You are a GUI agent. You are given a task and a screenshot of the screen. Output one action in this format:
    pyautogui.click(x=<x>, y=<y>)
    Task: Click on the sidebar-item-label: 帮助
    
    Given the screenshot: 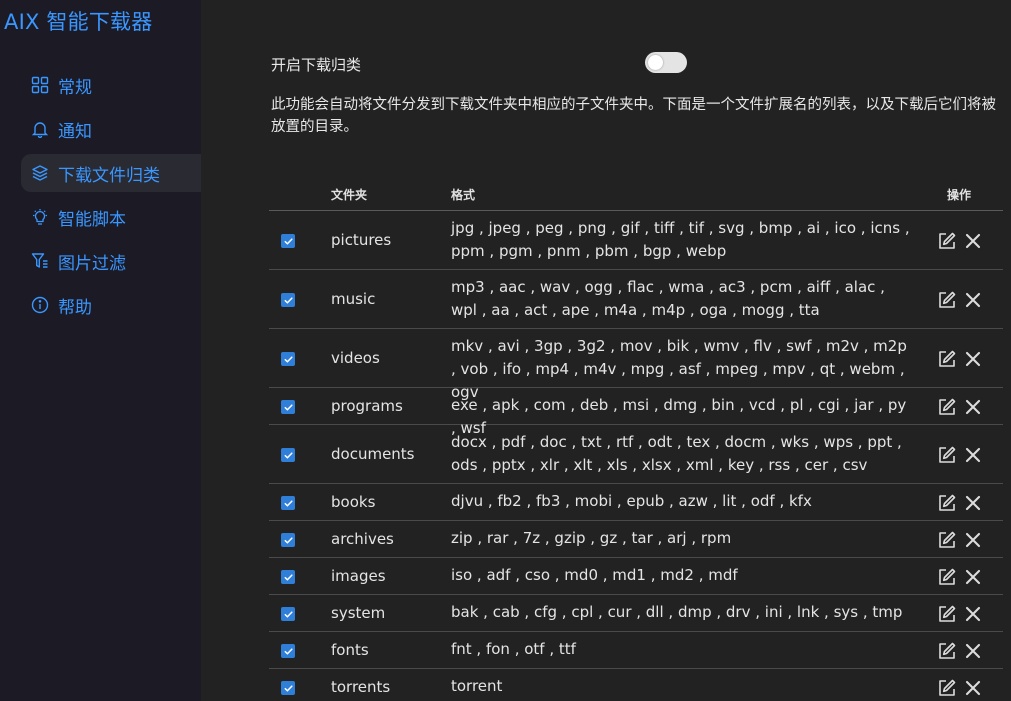 What is the action you would take?
    pyautogui.click(x=75, y=307)
    